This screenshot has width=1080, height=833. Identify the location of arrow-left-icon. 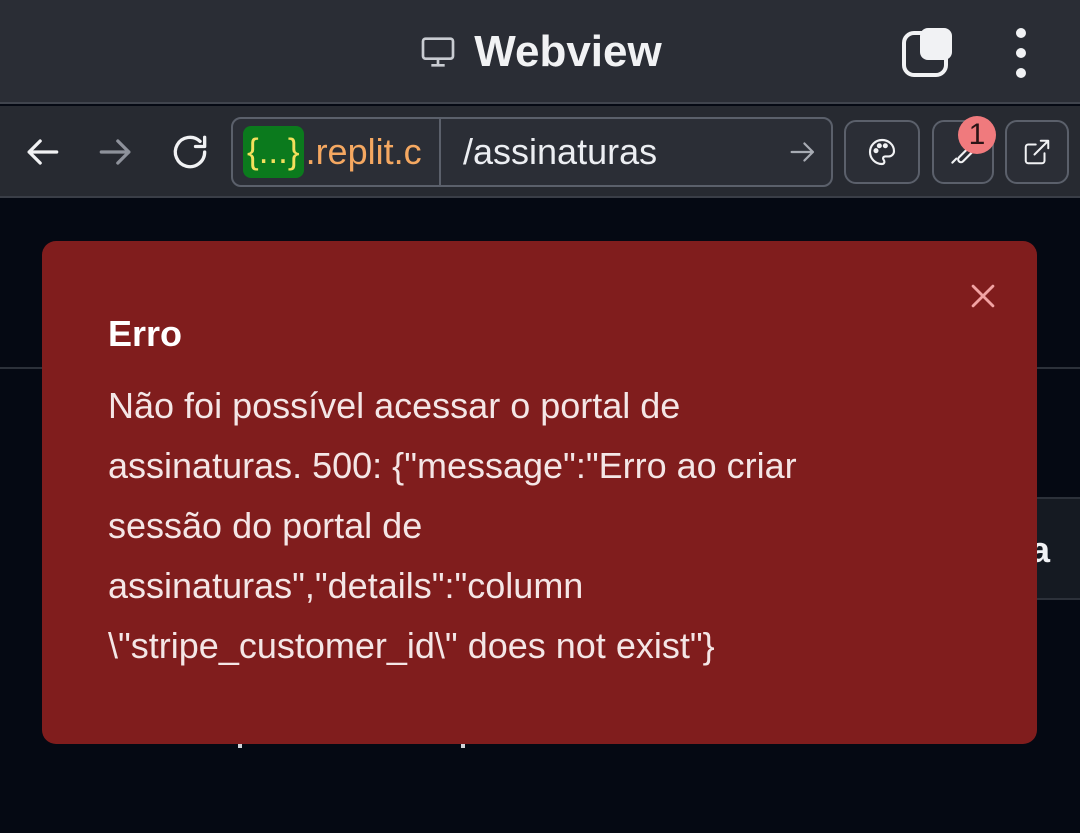
(43, 152).